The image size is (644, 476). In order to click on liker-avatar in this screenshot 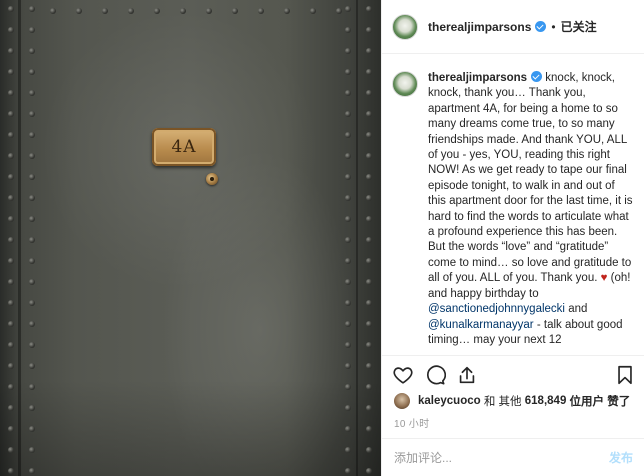, I will do `click(402, 401)`.